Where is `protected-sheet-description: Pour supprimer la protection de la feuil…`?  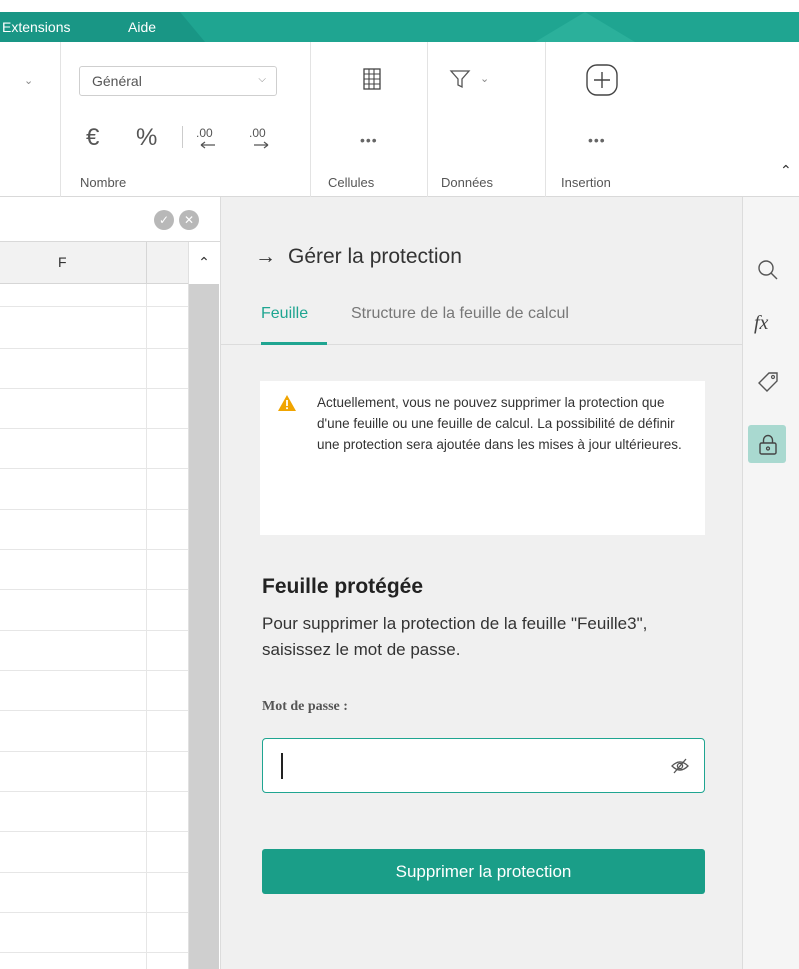 protected-sheet-description: Pour supprimer la protection de la feuil… is located at coordinates (455, 636).